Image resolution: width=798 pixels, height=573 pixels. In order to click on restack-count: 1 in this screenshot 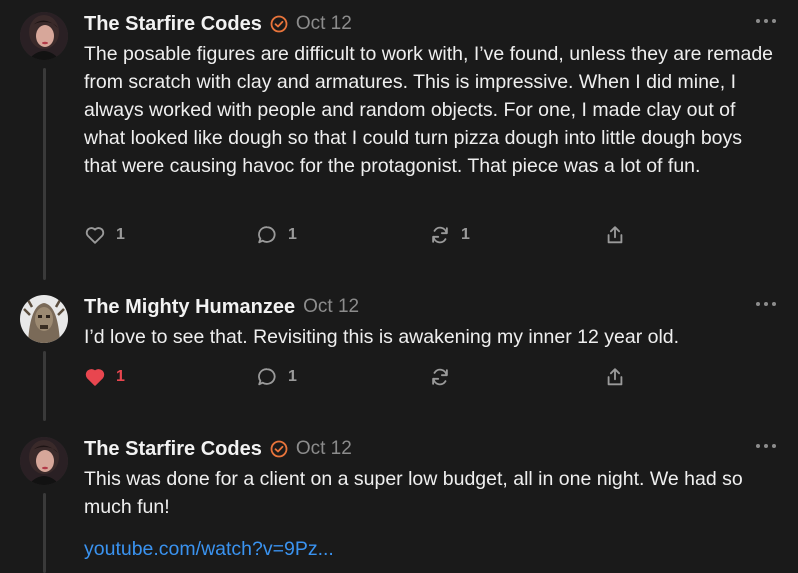, I will do `click(465, 234)`.